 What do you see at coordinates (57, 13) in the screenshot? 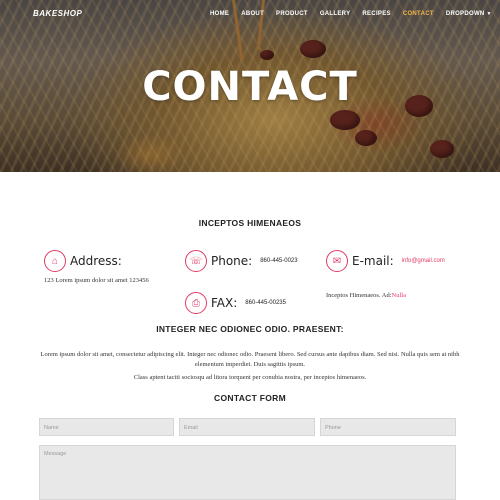
I see `brand-logo: BAKESHOP` at bounding box center [57, 13].